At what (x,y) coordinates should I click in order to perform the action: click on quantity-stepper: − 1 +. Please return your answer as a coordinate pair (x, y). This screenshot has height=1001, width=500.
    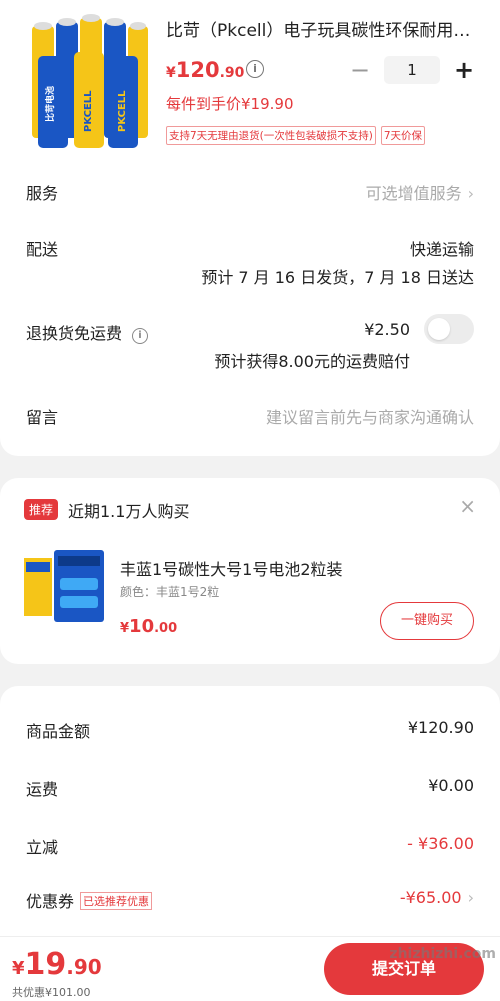
    Looking at the image, I should click on (412, 70).